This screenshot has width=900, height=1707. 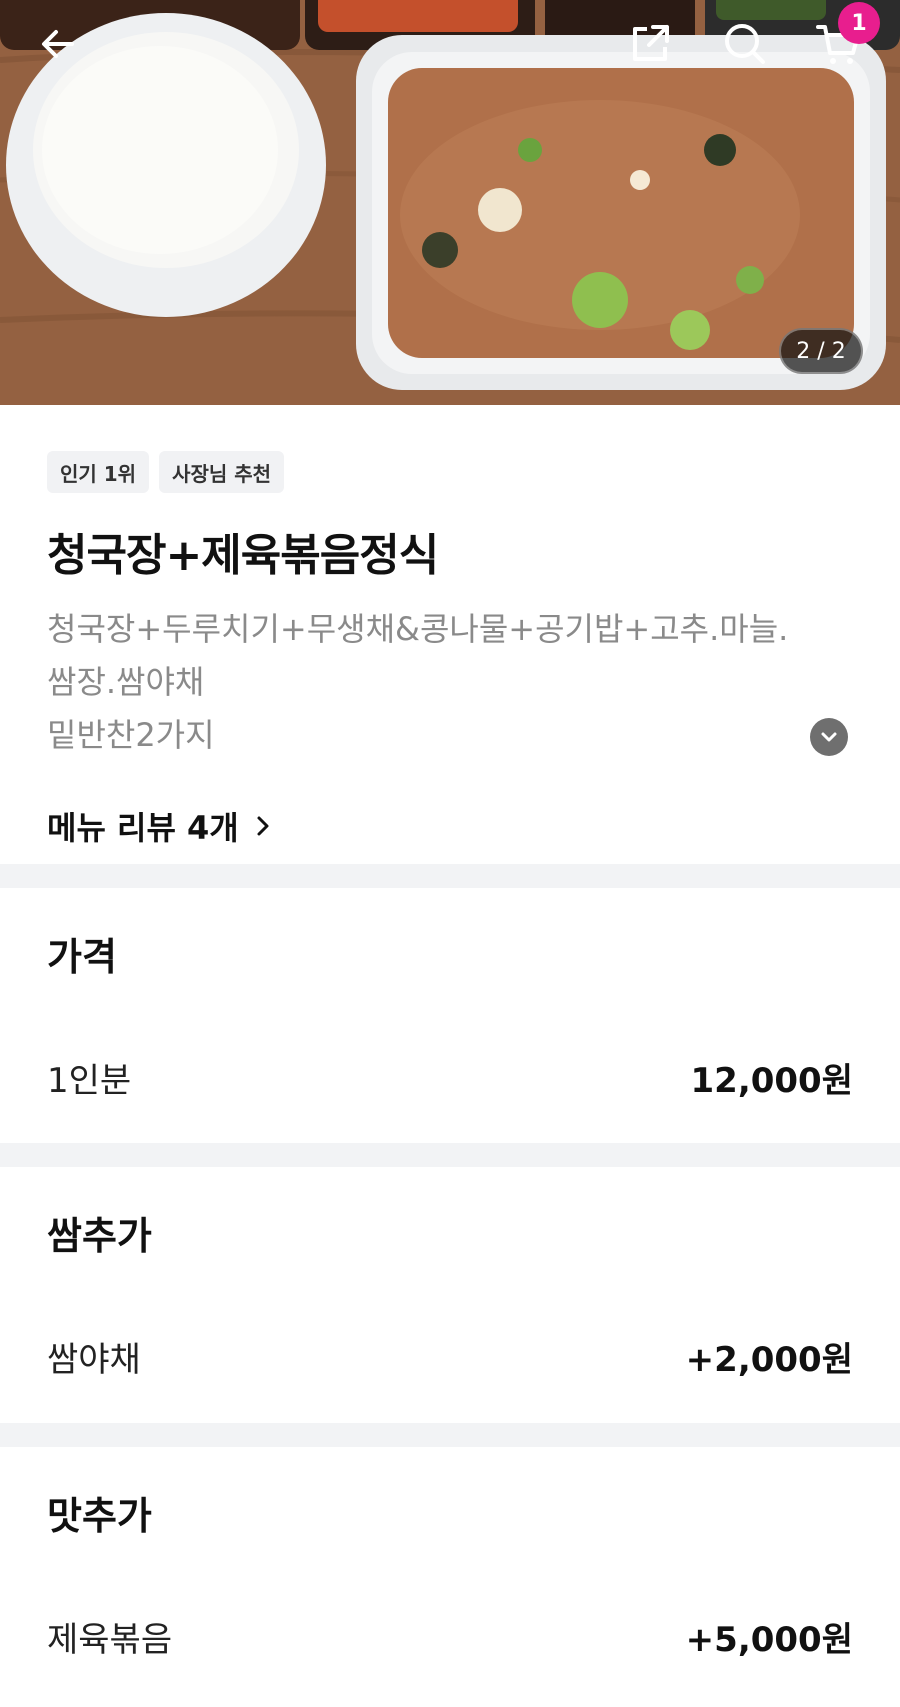 I want to click on cart-count-badge: 1, so click(x=859, y=23).